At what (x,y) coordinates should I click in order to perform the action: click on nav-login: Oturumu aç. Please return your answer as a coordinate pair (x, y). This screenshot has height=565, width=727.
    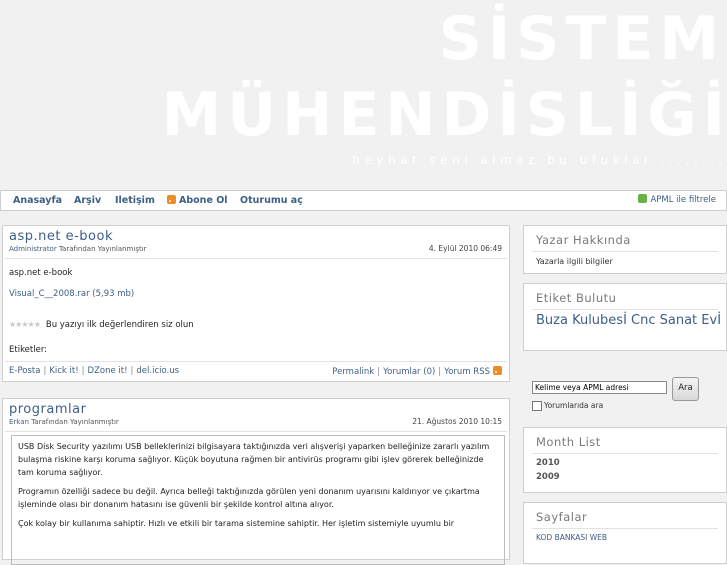
    Looking at the image, I should click on (271, 200).